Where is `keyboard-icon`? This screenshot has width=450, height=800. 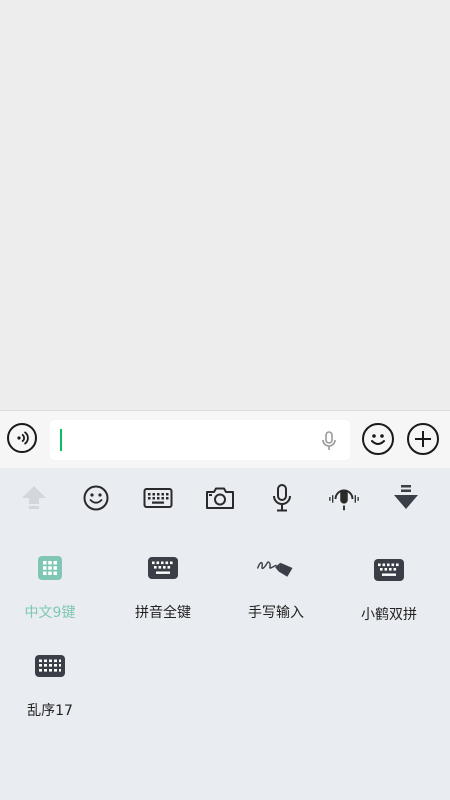
keyboard-icon is located at coordinates (158, 498).